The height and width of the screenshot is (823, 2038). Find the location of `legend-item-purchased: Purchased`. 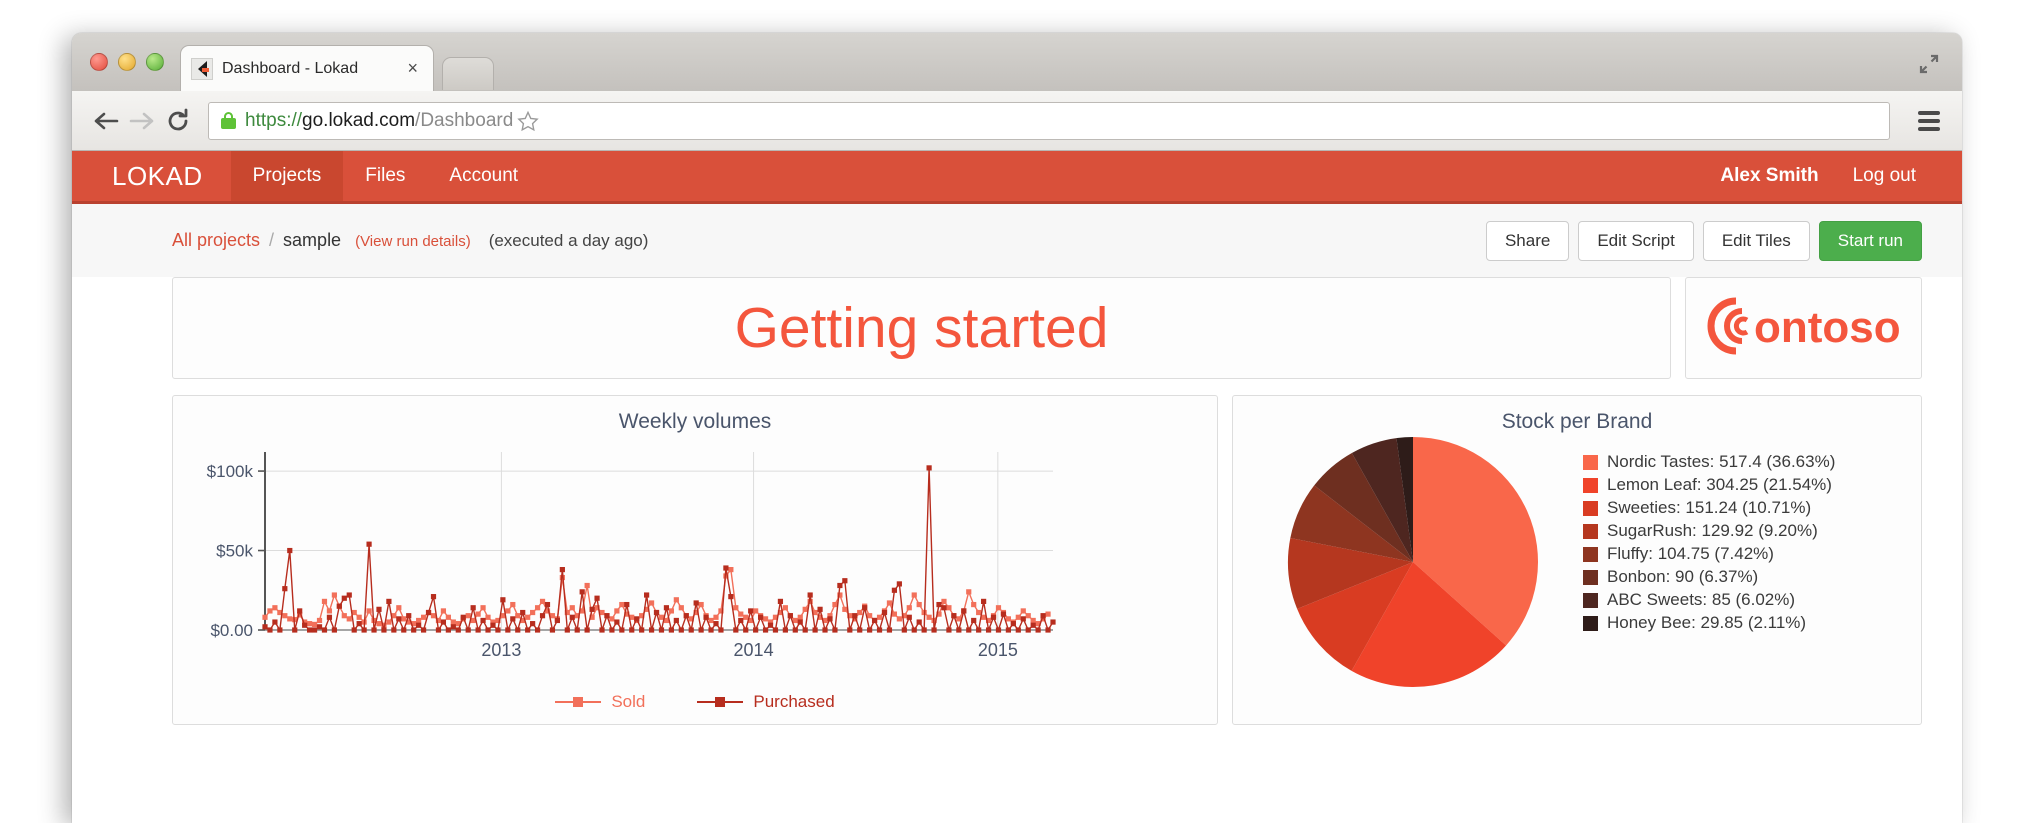

legend-item-purchased: Purchased is located at coordinates (766, 702).